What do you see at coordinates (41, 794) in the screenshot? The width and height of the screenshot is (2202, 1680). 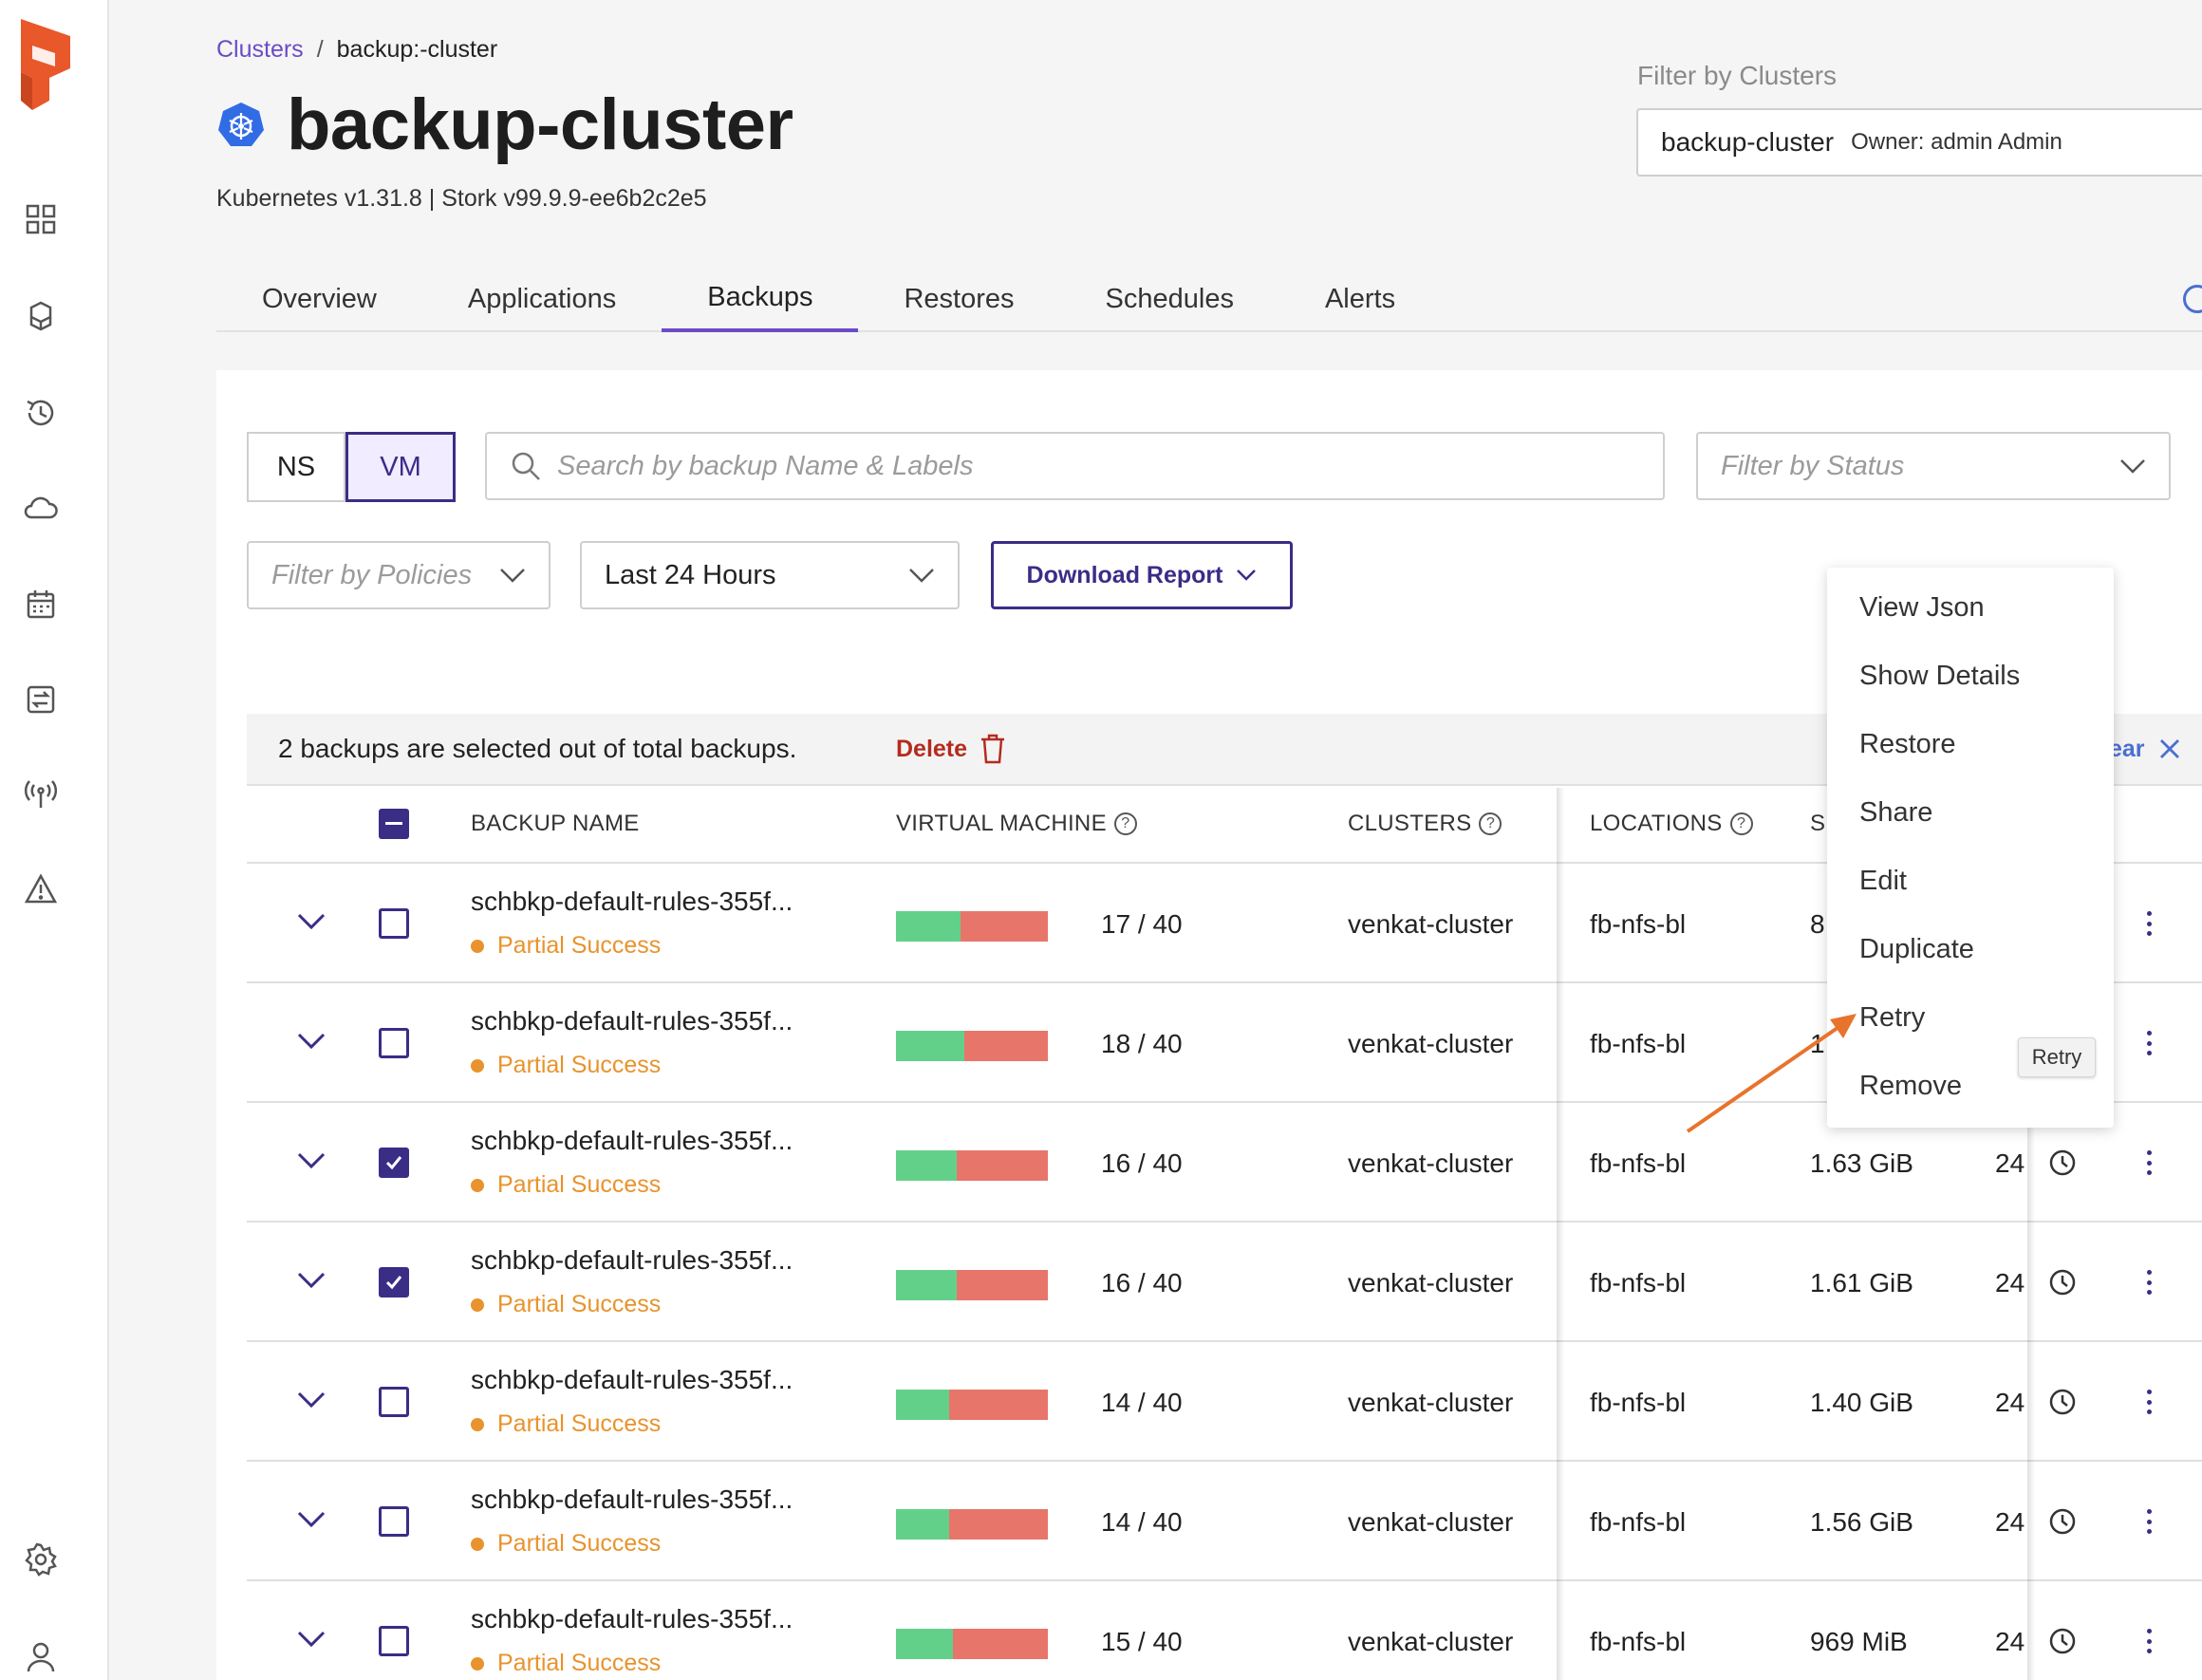 I see `antenna-icon` at bounding box center [41, 794].